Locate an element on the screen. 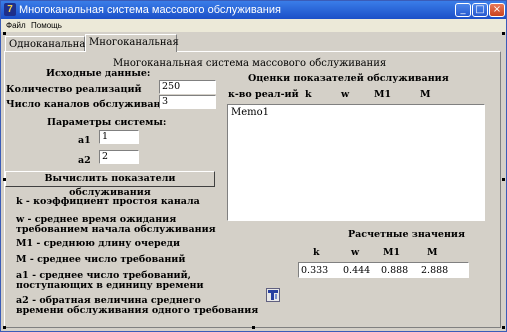 The image size is (507, 332). menu-file: Файл is located at coordinates (16, 25).